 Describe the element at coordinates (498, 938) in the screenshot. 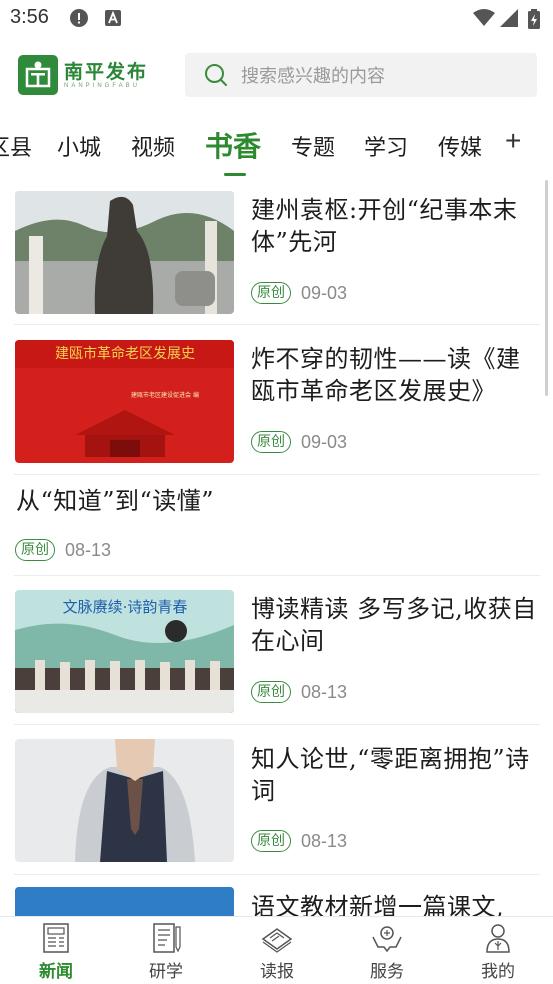

I see `user-icon` at that location.